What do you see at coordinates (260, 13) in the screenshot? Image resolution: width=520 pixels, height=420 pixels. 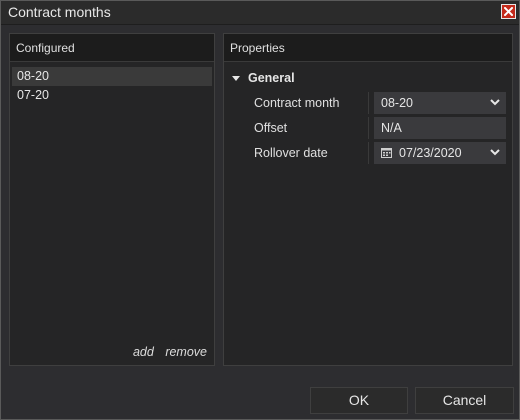 I see `title-bar: Contract months` at bounding box center [260, 13].